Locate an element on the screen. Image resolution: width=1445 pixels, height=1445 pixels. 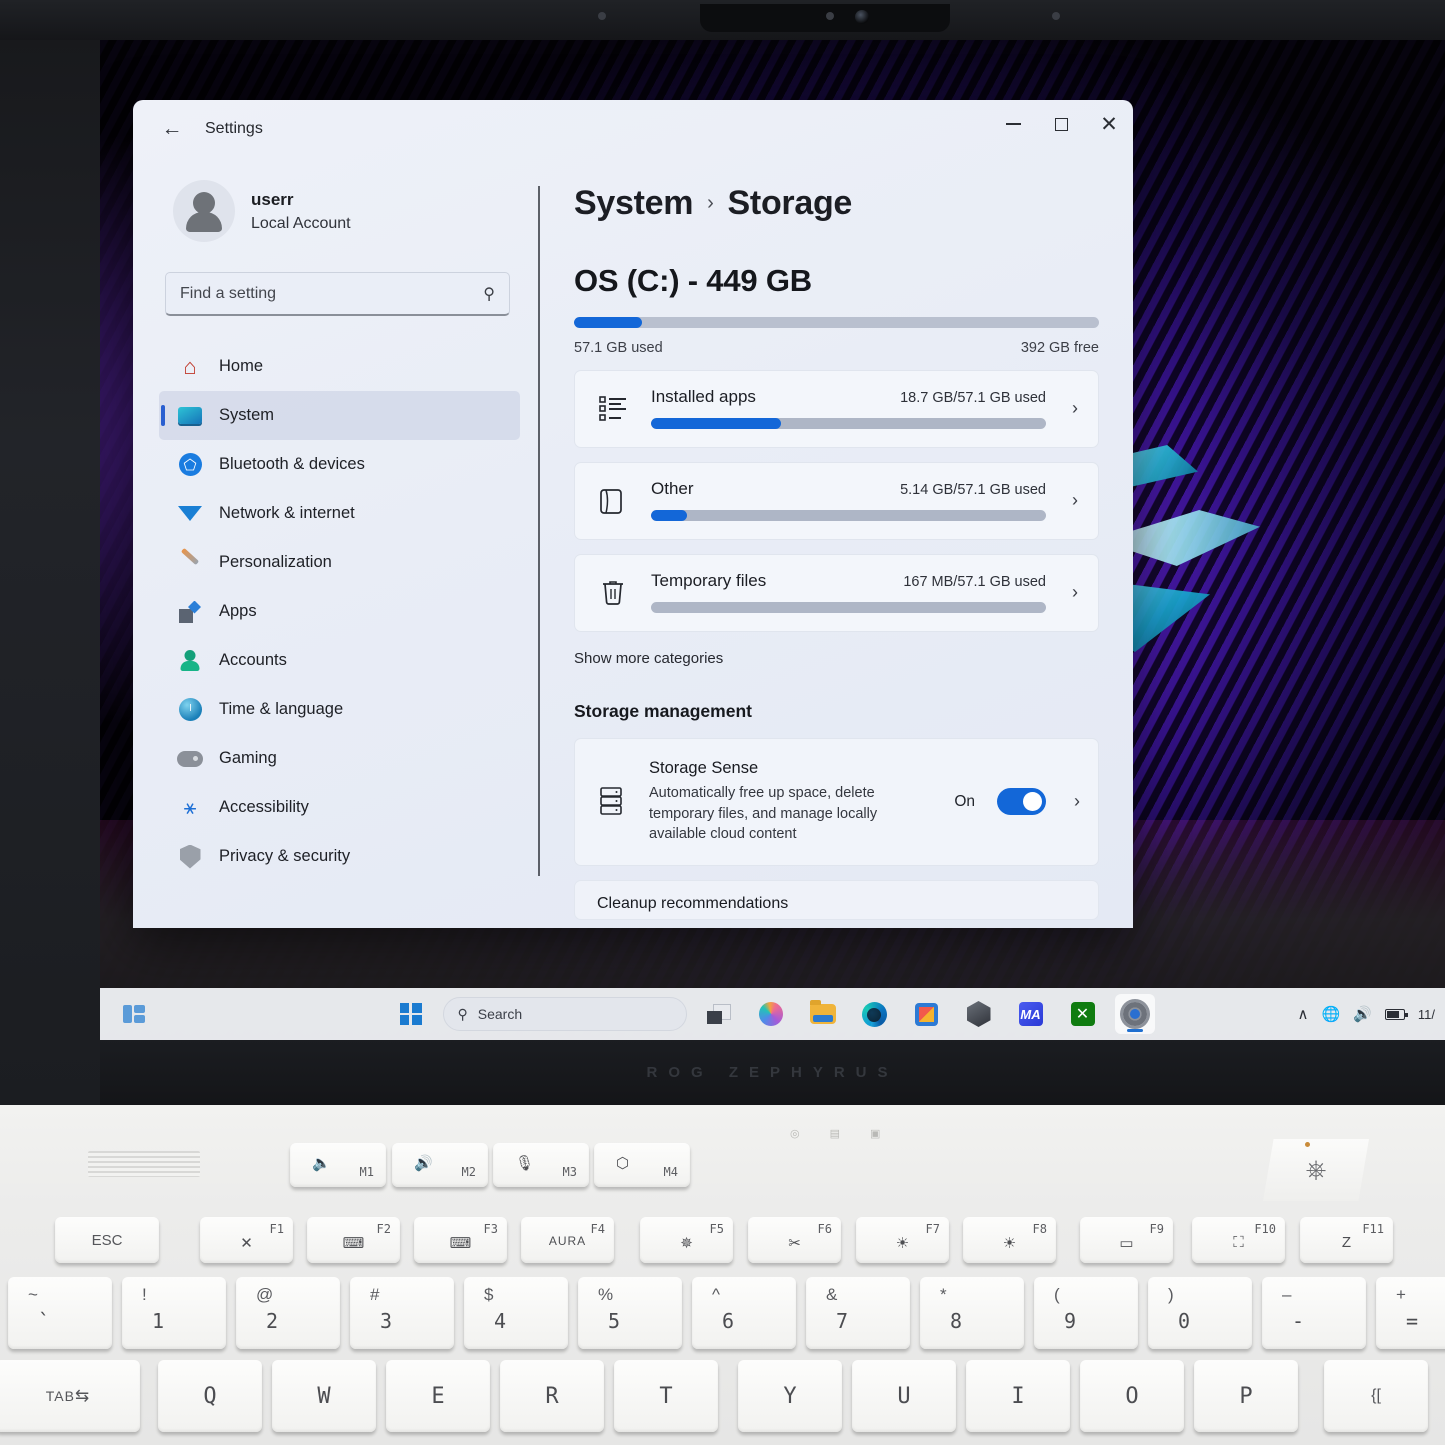
esc-key: ESC is located at coordinates (107, 1240).